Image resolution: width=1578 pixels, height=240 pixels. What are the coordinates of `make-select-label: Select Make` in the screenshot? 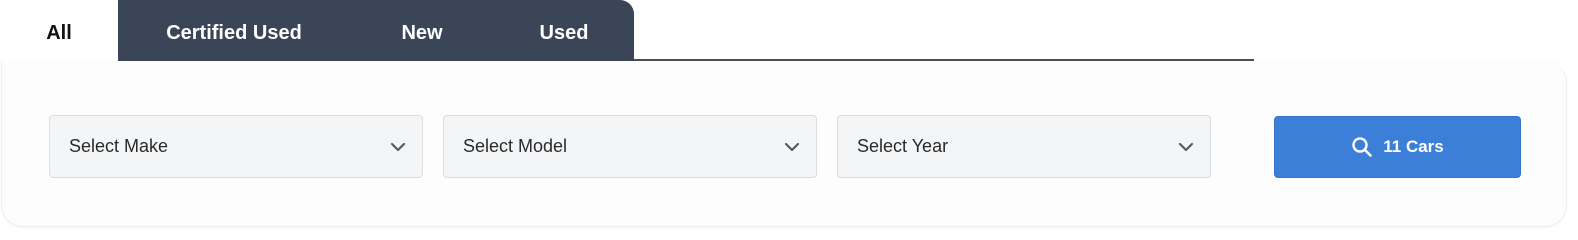 It's located at (119, 146).